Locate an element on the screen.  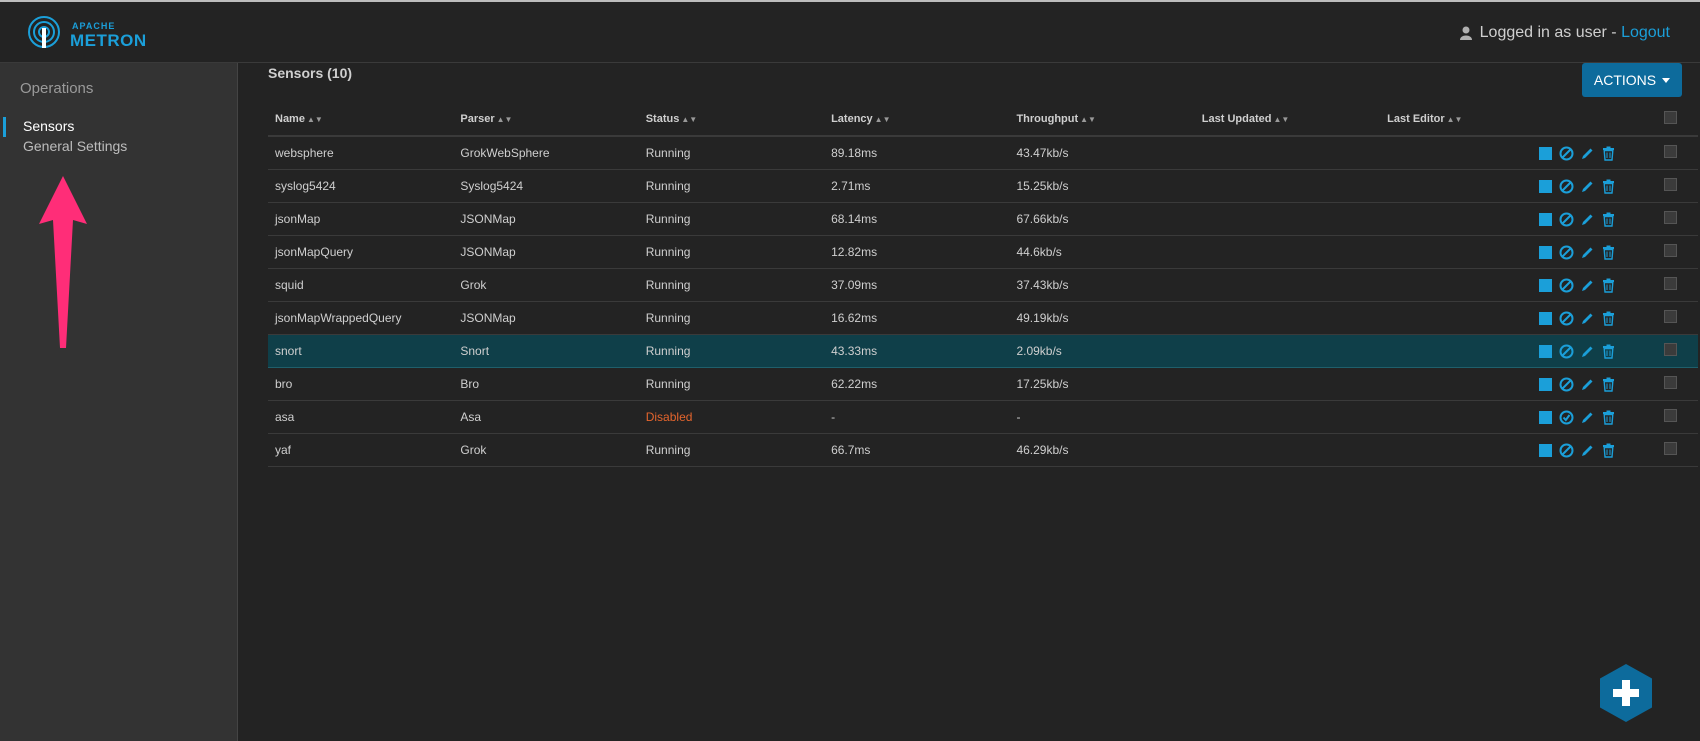
sidebar-item-general-settings: General Settings is located at coordinates (75, 146).